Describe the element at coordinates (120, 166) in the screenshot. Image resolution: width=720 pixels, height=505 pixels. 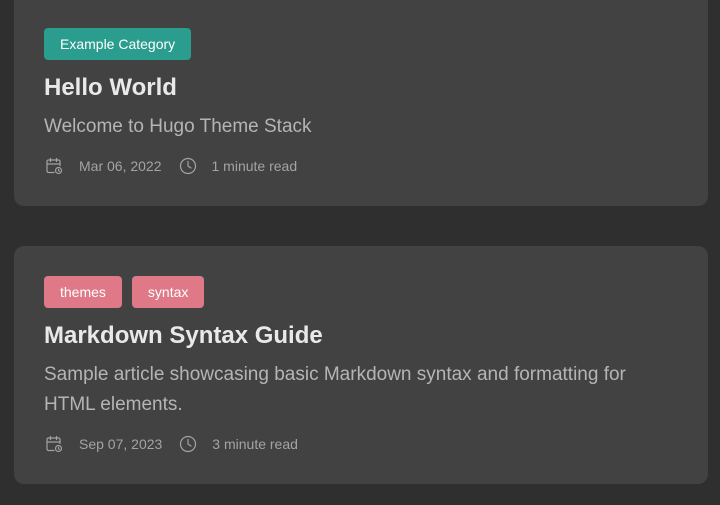
I see `article-date: Mar 06, 2022` at that location.